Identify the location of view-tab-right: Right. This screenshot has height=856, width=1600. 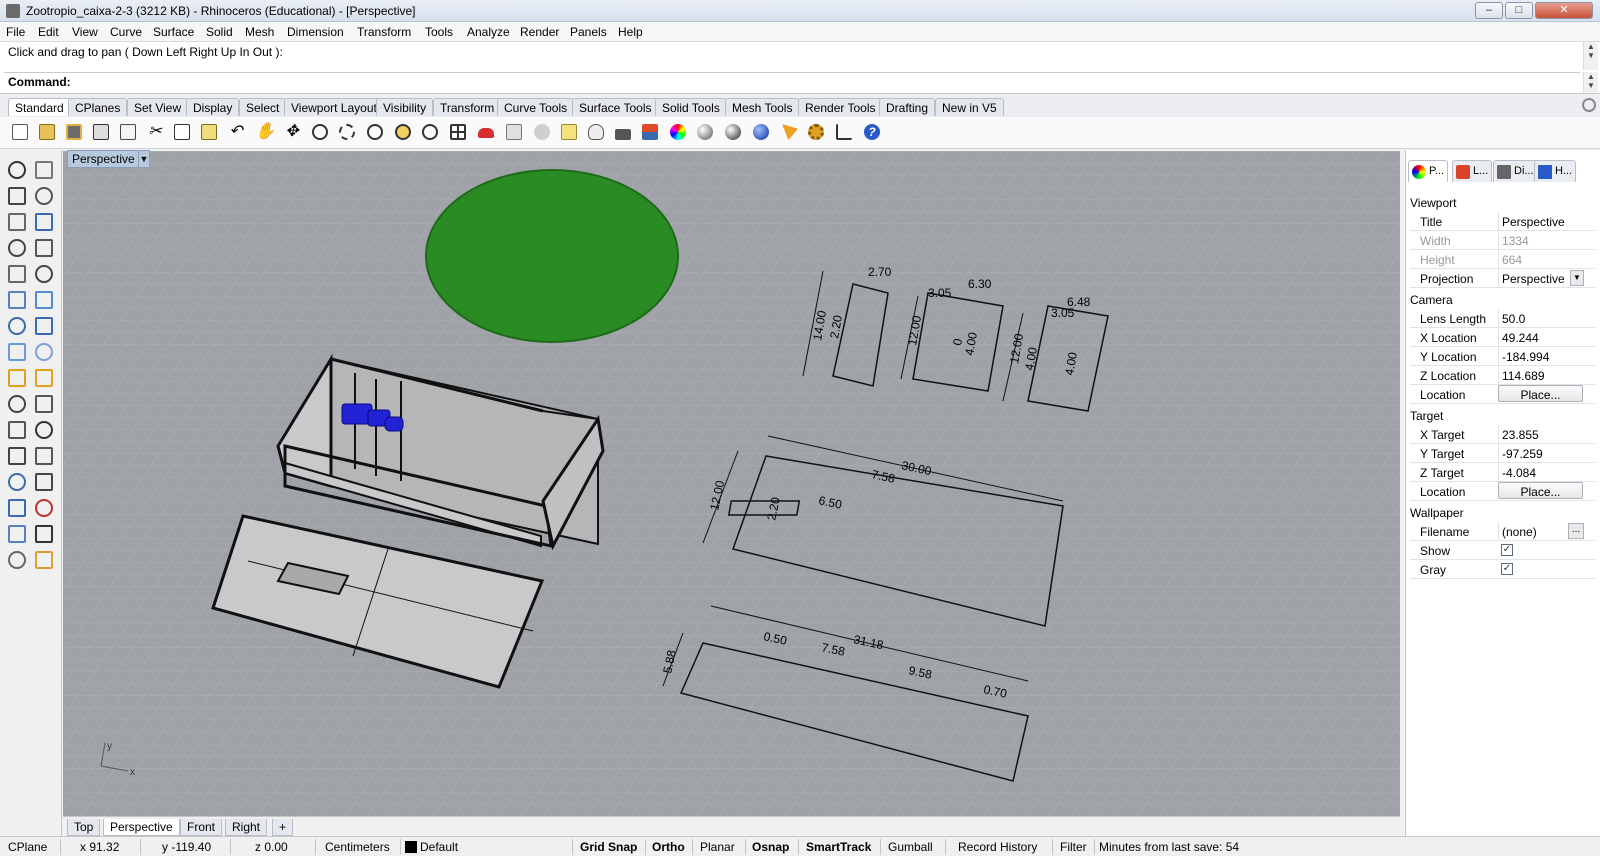
(246, 827).